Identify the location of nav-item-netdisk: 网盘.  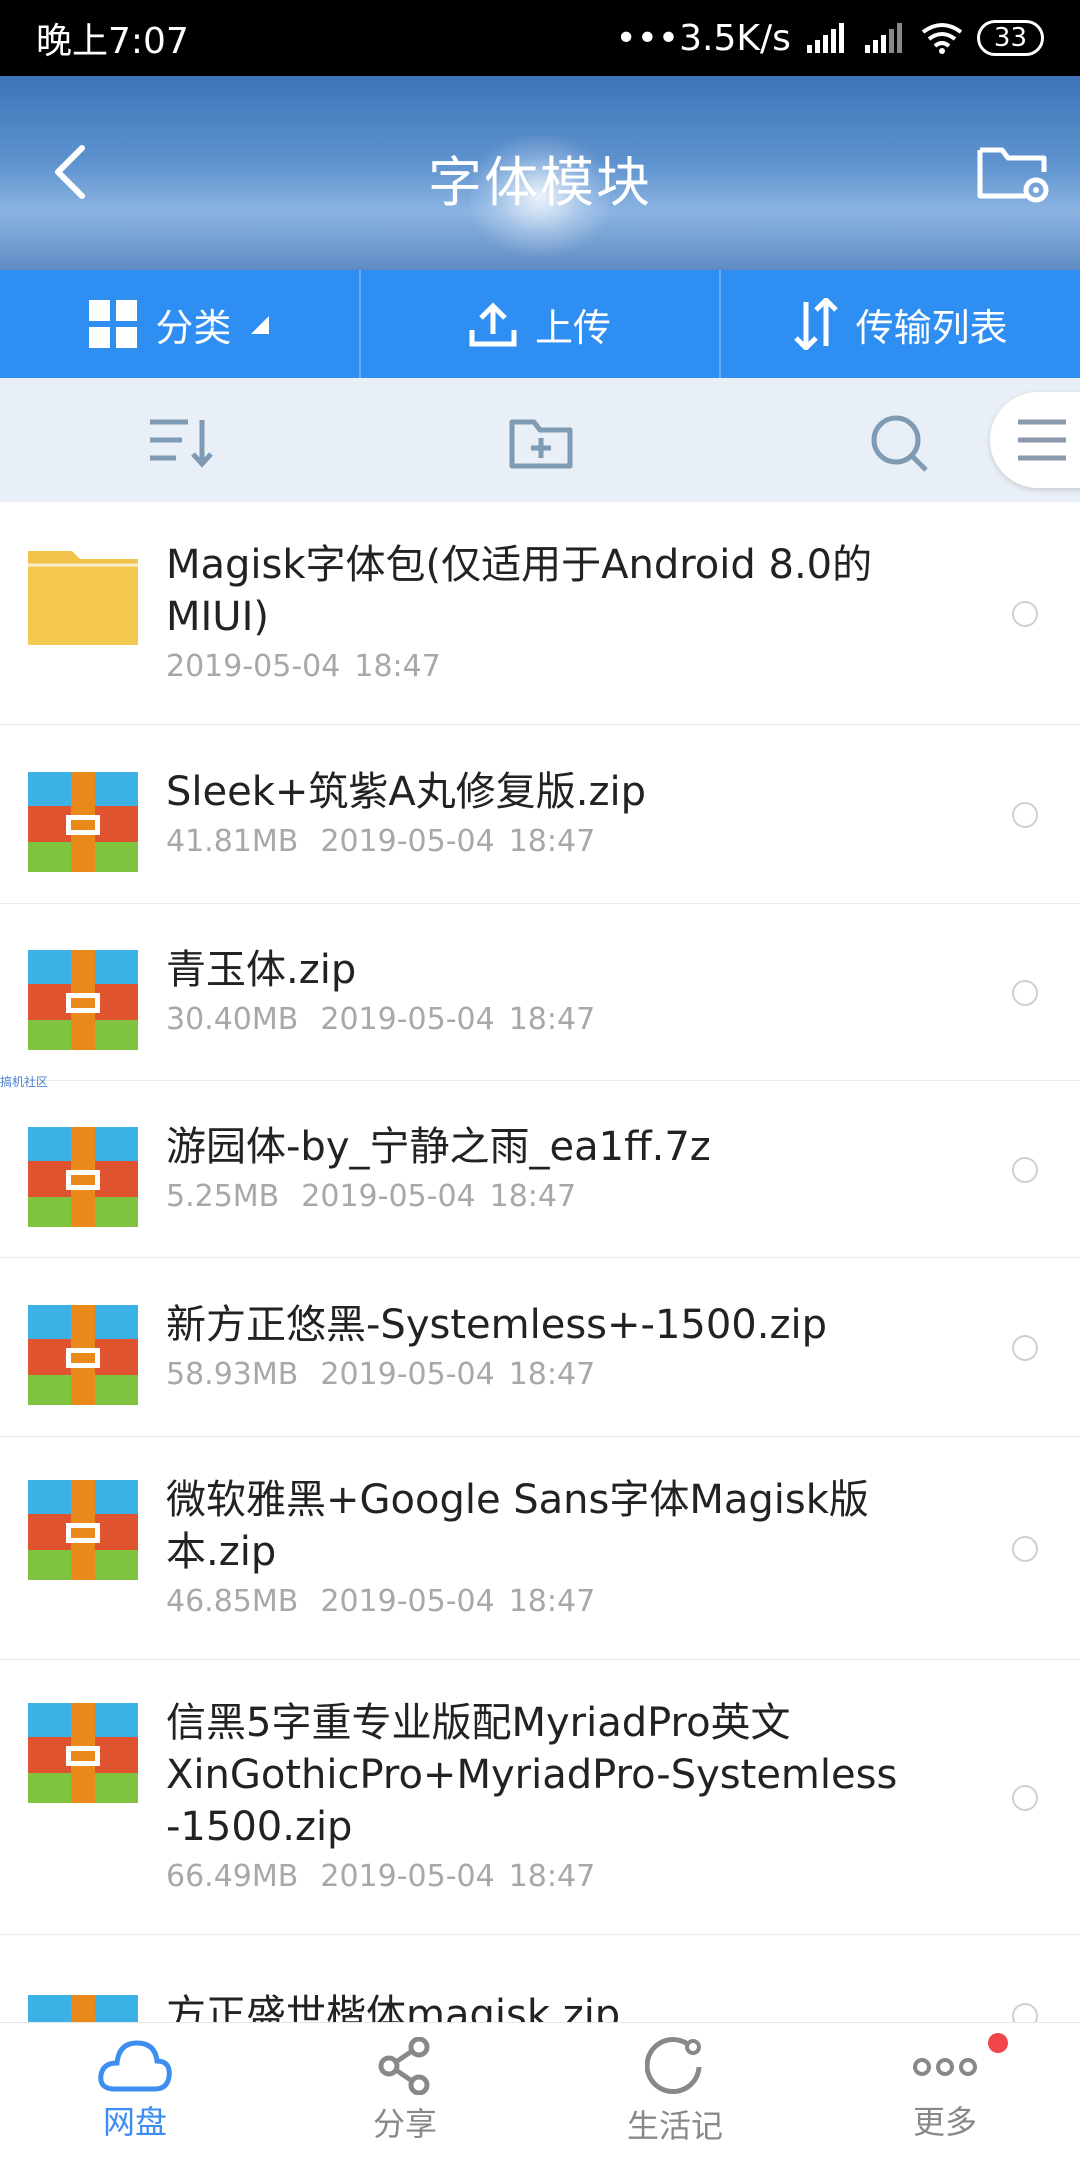
(135, 2092).